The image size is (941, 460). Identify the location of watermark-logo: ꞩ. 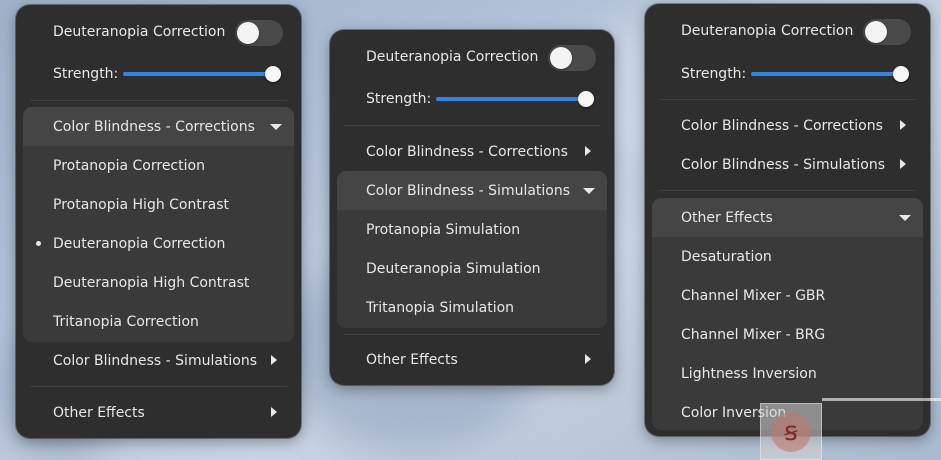
(791, 431).